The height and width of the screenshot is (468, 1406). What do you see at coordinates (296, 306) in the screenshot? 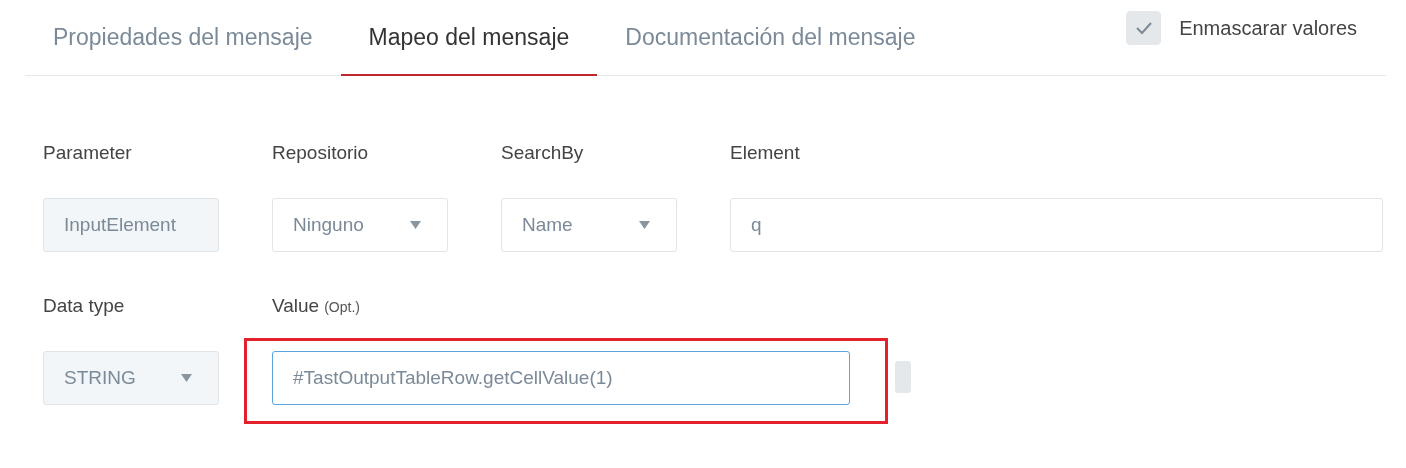
I see `field-label: Value` at bounding box center [296, 306].